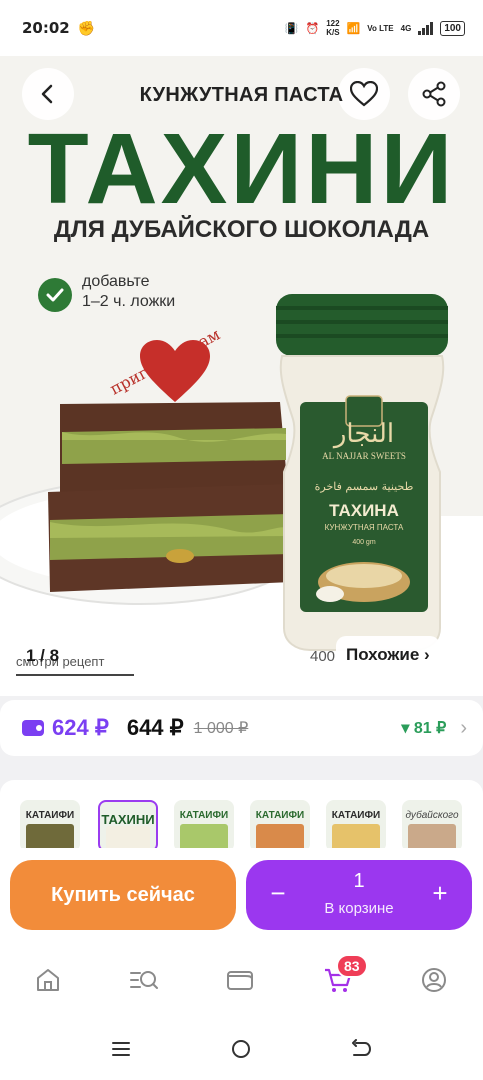 Image resolution: width=483 pixels, height=1080 pixels. Describe the element at coordinates (33, 728) in the screenshot. I see `wallet-icon` at that location.